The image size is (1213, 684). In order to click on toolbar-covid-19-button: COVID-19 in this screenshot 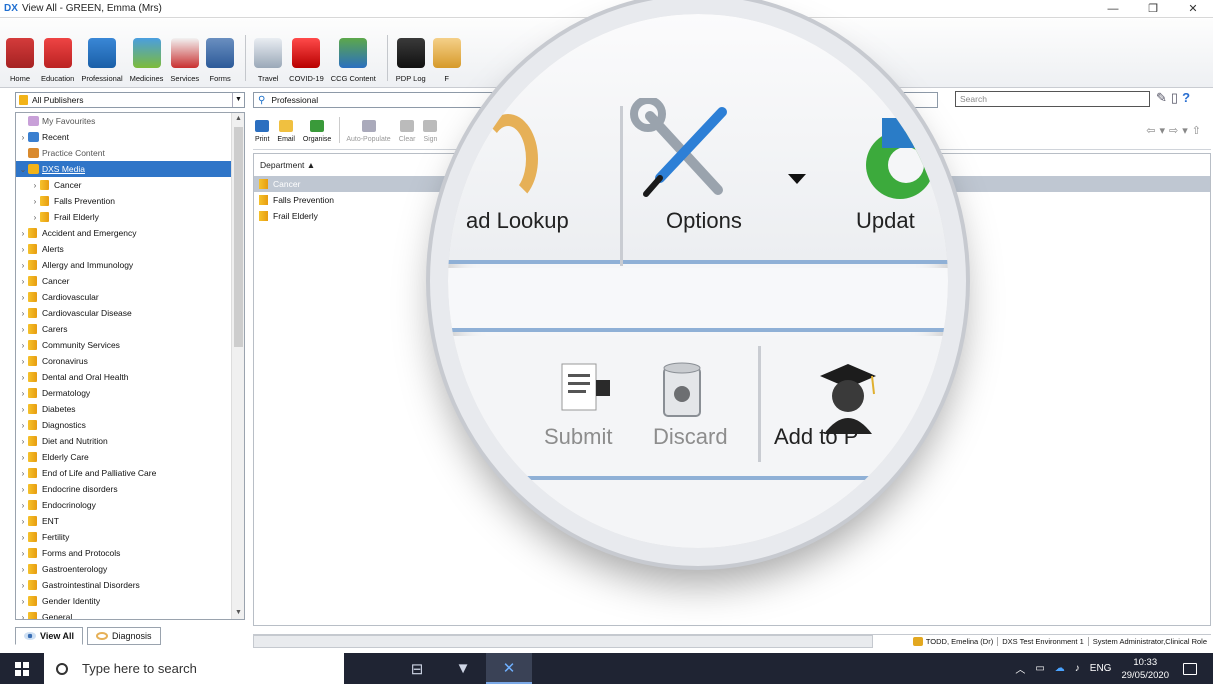, I will do `click(306, 62)`.